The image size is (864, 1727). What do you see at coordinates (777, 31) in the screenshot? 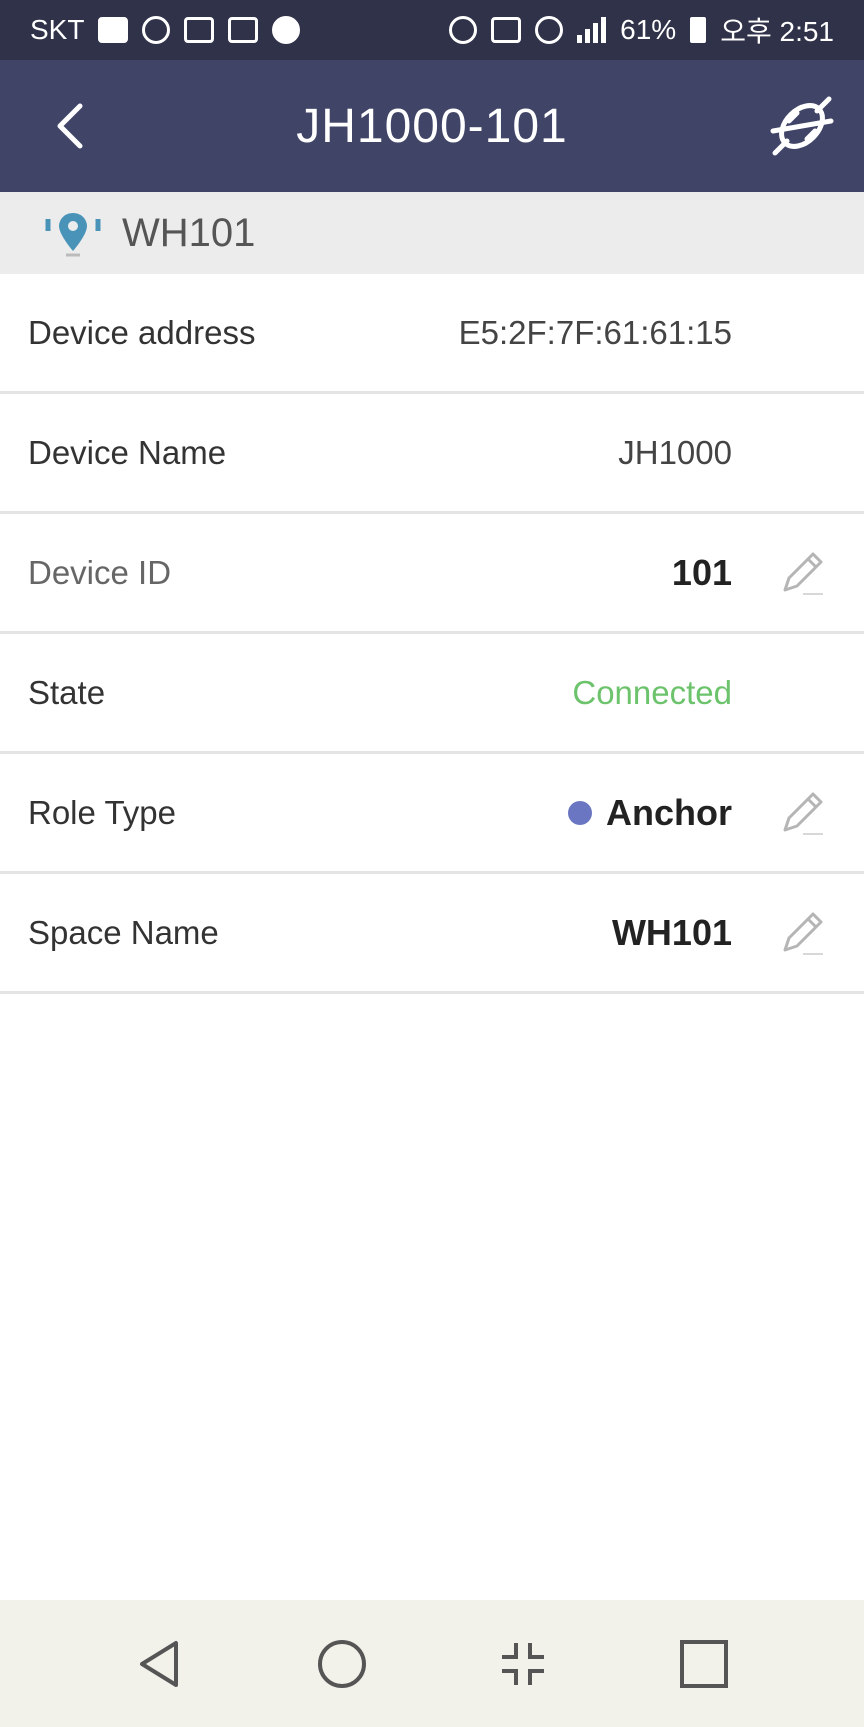
I see `clock: 오후 2:51` at bounding box center [777, 31].